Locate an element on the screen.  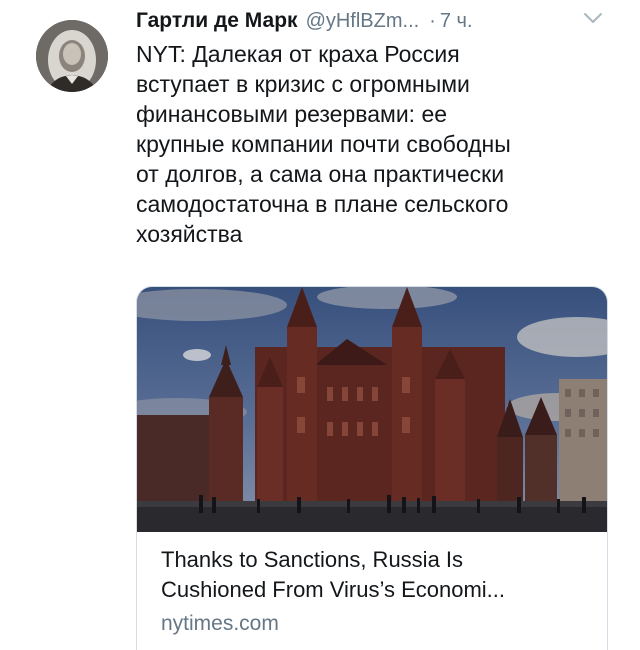
chevron-down-icon is located at coordinates (593, 18).